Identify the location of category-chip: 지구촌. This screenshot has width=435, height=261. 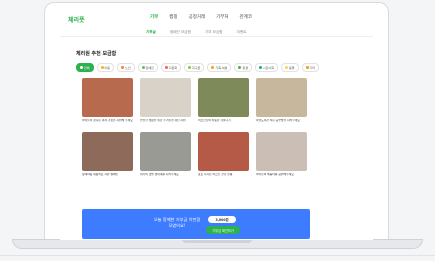
(194, 67).